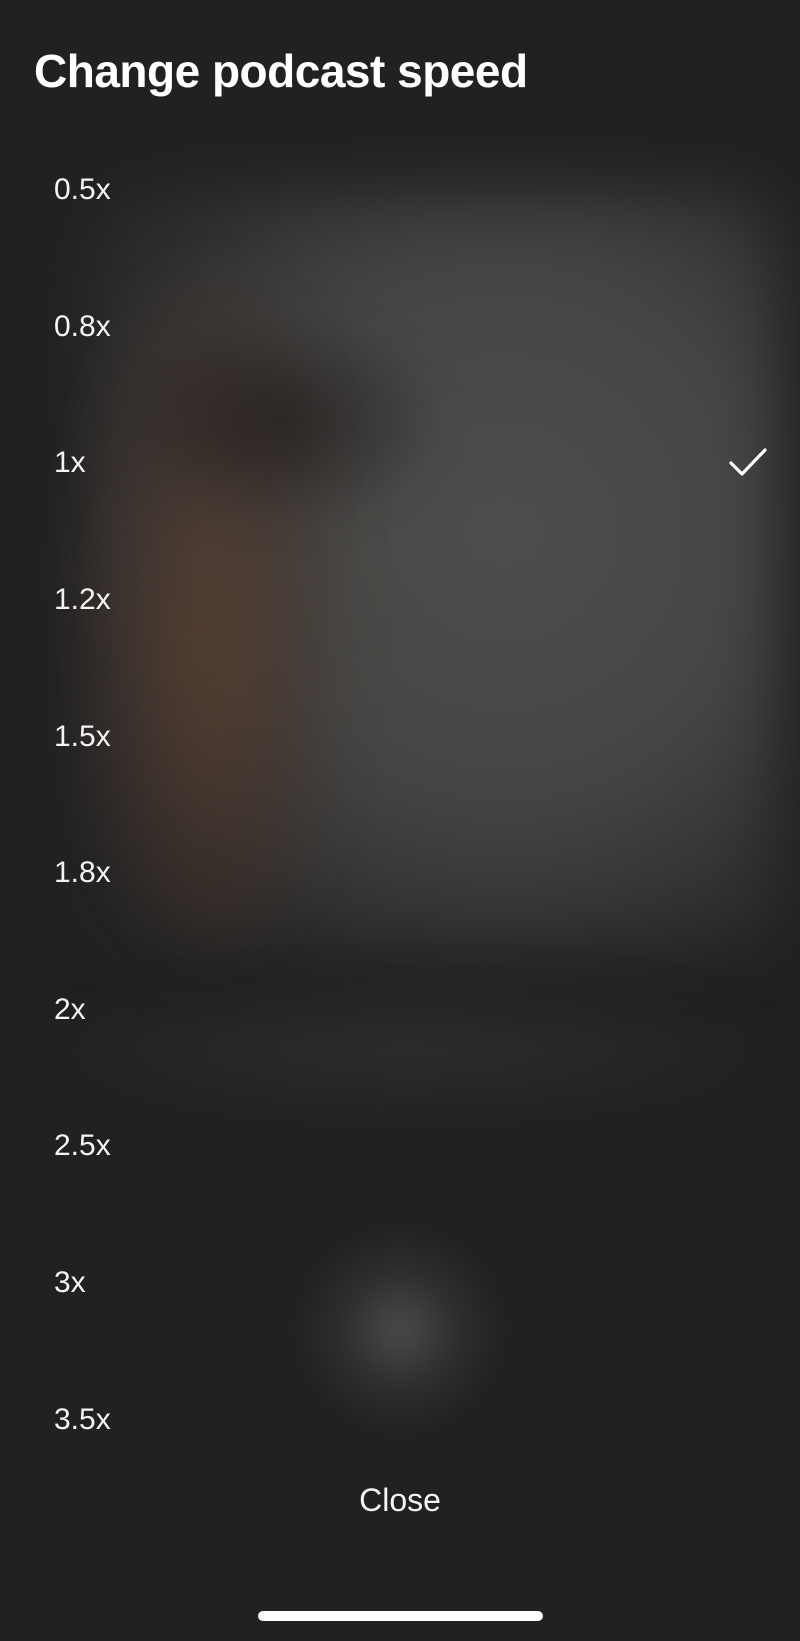  I want to click on speed-option-2x: 2x, so click(400, 1010).